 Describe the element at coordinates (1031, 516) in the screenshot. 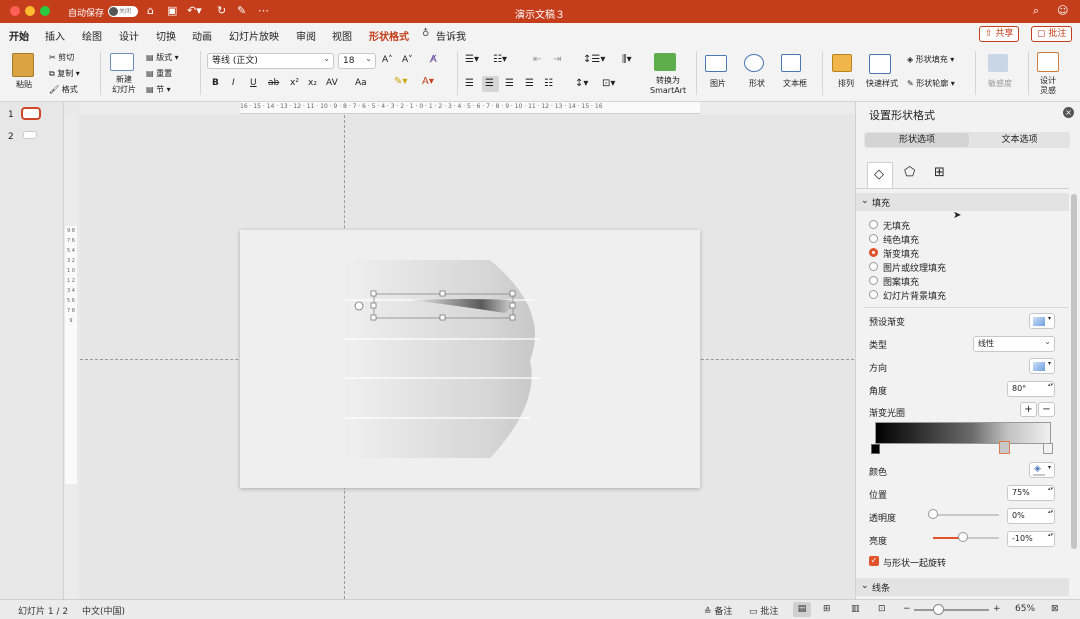

I see `transparency-input: 0%` at that location.